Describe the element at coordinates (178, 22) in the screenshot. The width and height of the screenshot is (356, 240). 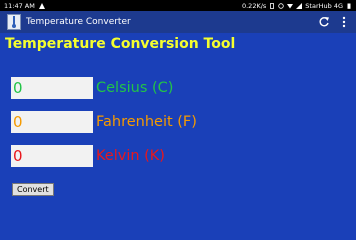
I see `app-bar: Temperature Converter` at that location.